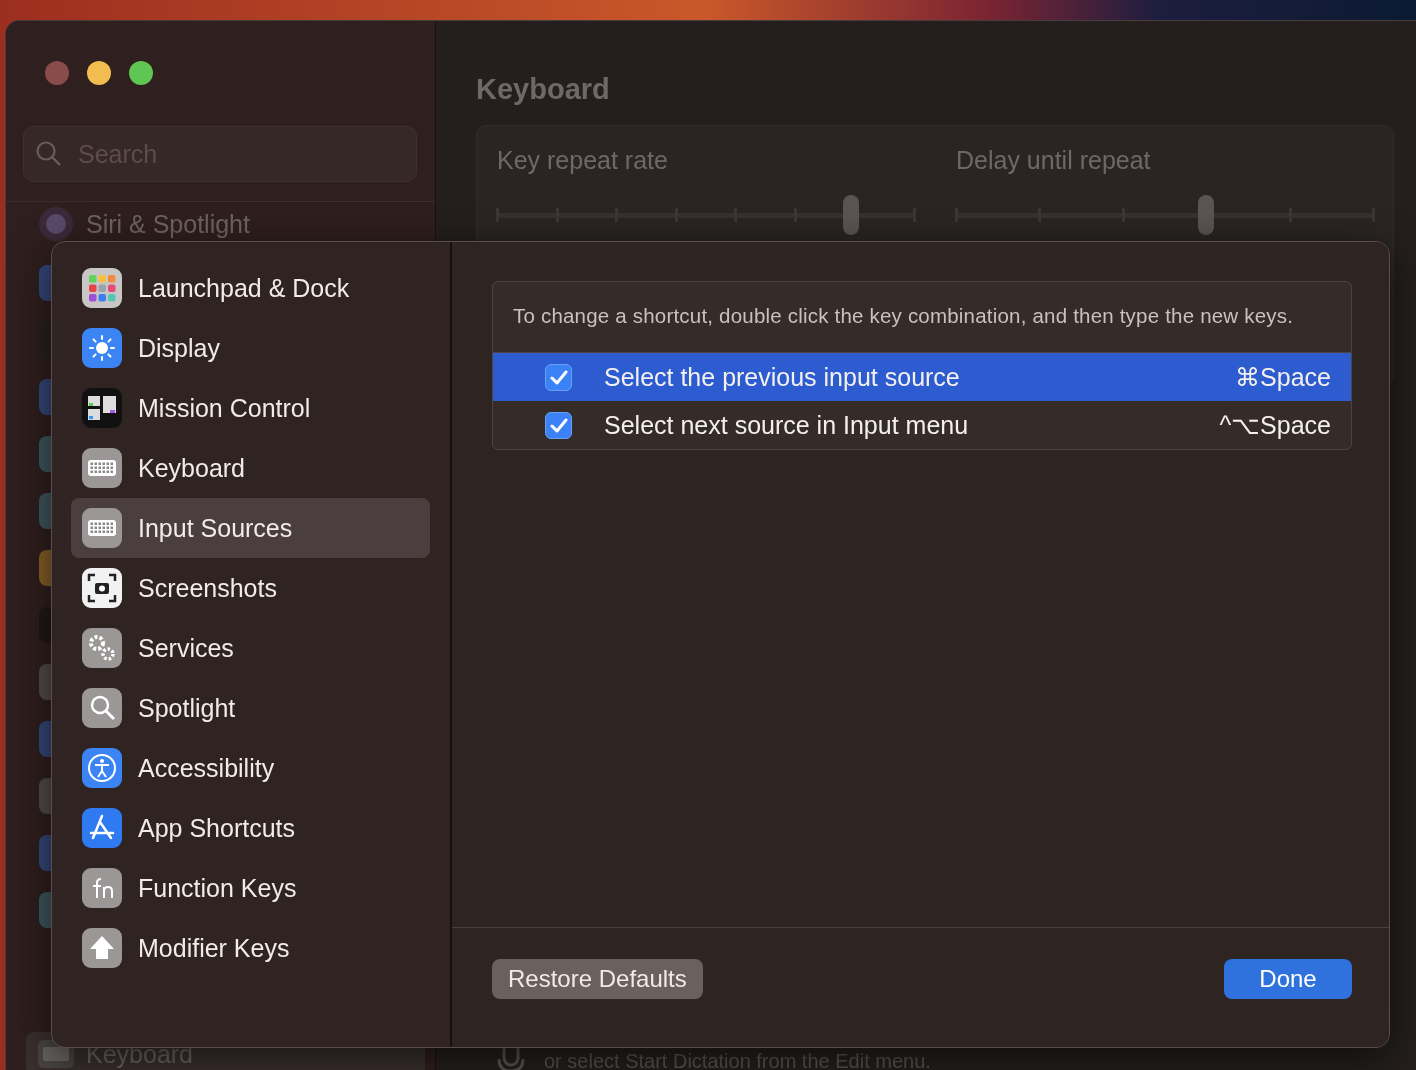  What do you see at coordinates (583, 160) in the screenshot?
I see `slider-label: Key repeat rate` at bounding box center [583, 160].